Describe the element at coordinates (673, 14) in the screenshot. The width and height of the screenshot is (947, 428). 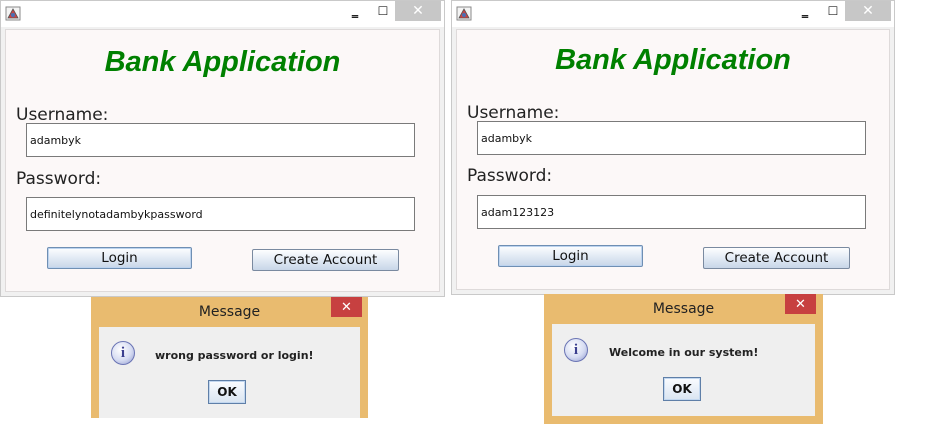
I see `right-window-titlebar: ‗ ☐ ✕` at that location.